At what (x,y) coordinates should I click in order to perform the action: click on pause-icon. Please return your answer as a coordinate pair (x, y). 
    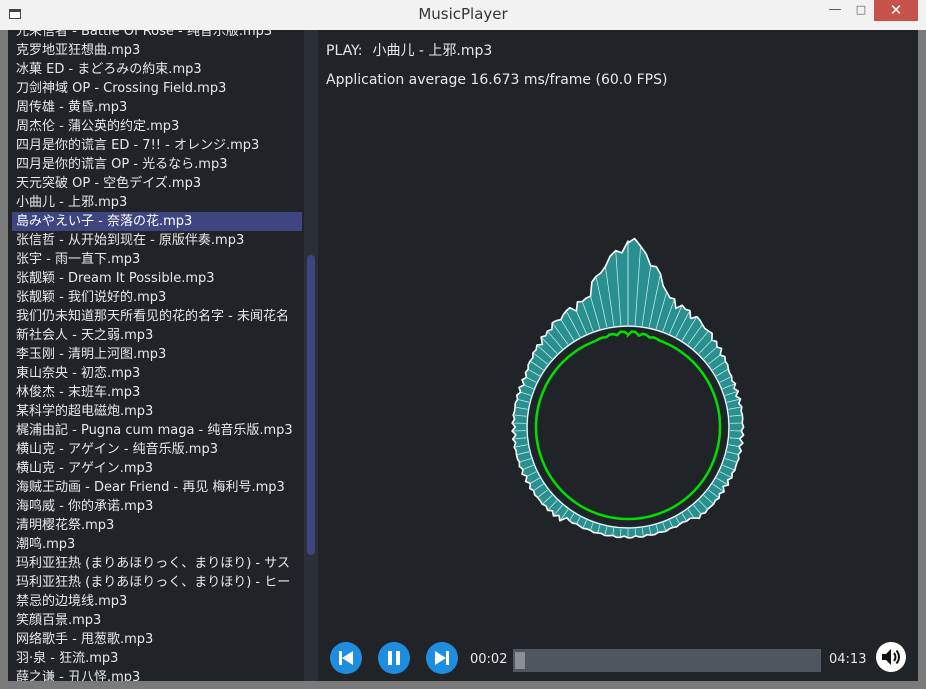
    Looking at the image, I should click on (394, 658).